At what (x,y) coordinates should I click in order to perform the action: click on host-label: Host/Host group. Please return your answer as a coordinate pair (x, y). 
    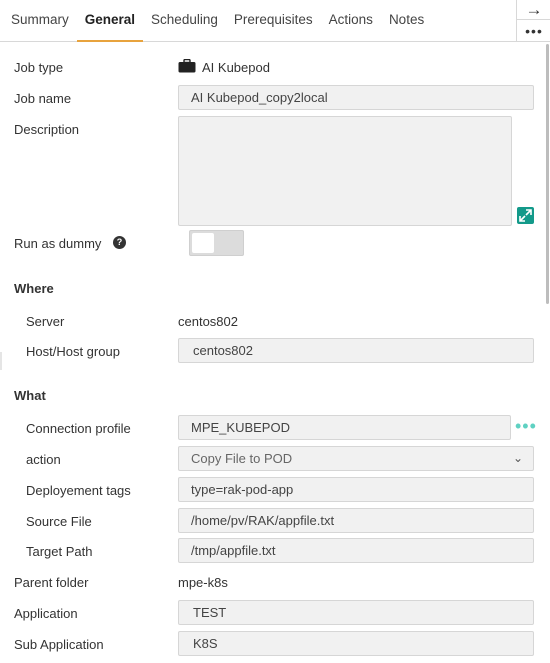
    Looking at the image, I should click on (73, 351).